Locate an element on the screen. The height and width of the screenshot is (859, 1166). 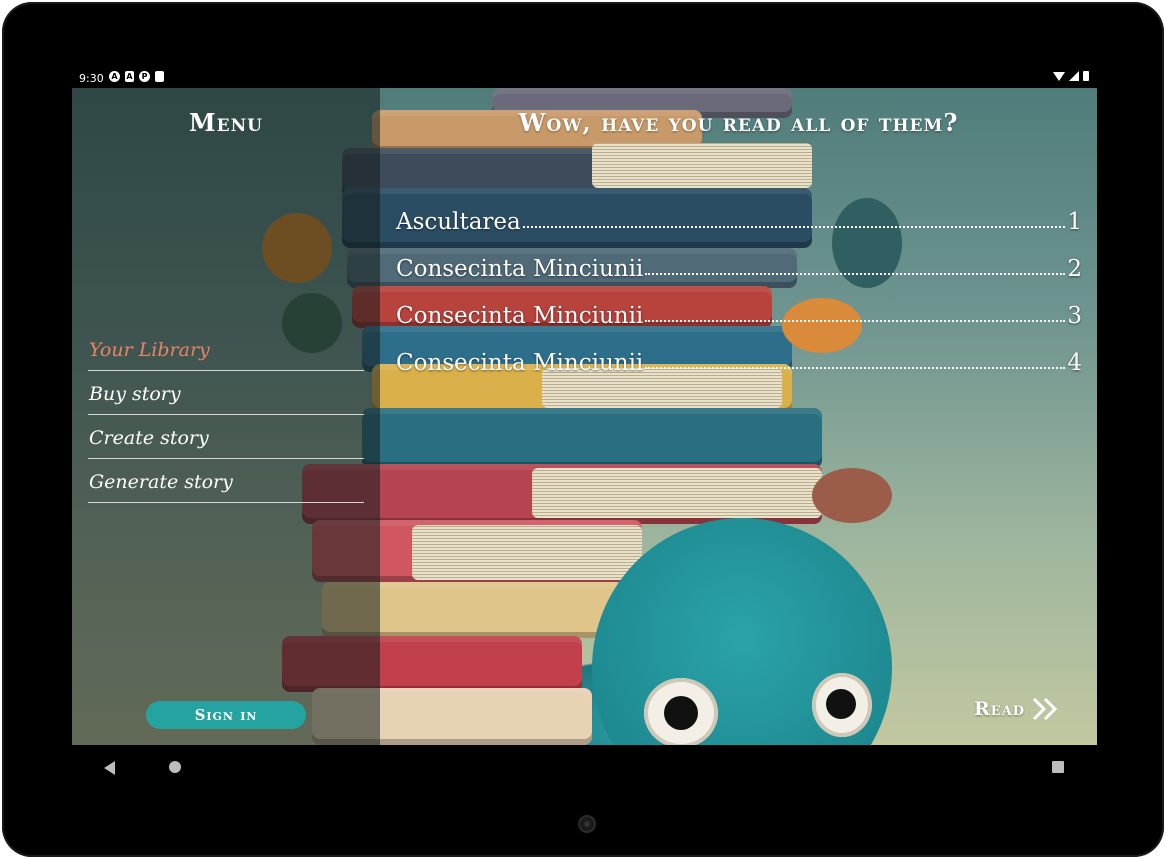
double-chevron-right-icon is located at coordinates (1045, 709).